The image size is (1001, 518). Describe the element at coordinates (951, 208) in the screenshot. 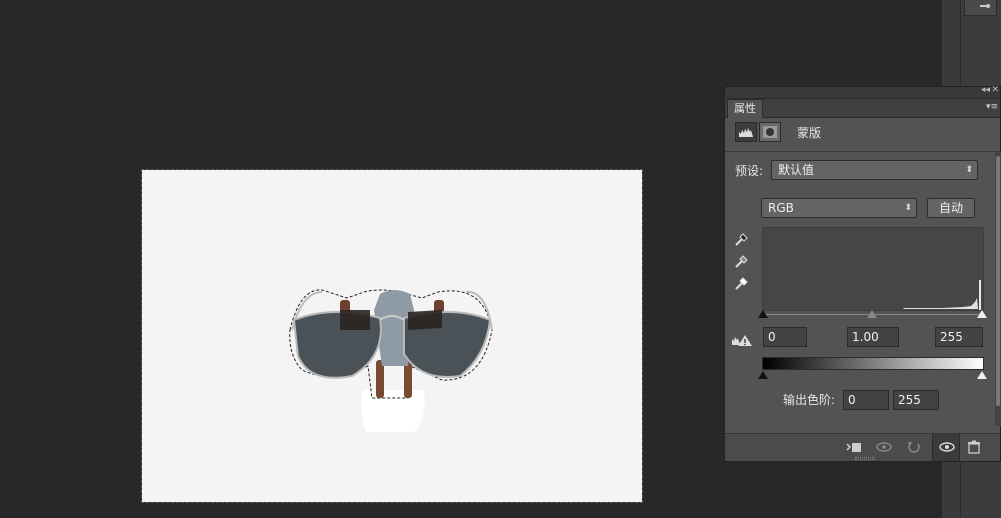

I see `auto-button: 自动` at that location.